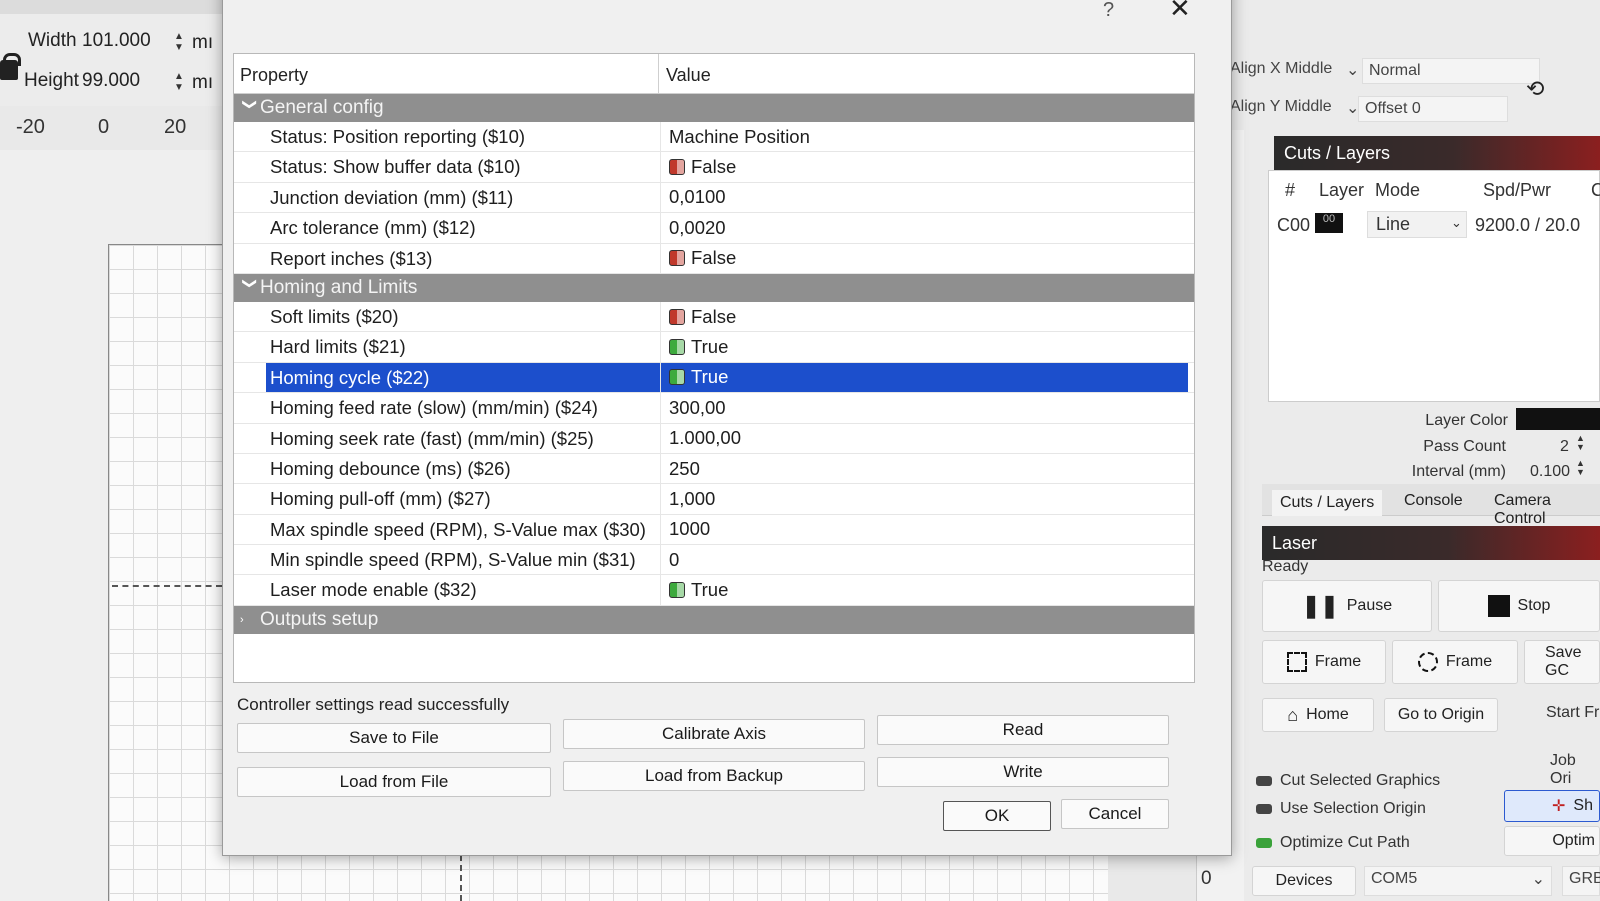  Describe the element at coordinates (714, 776) in the screenshot. I see `load-from-backup-button: Load from Backup` at that location.